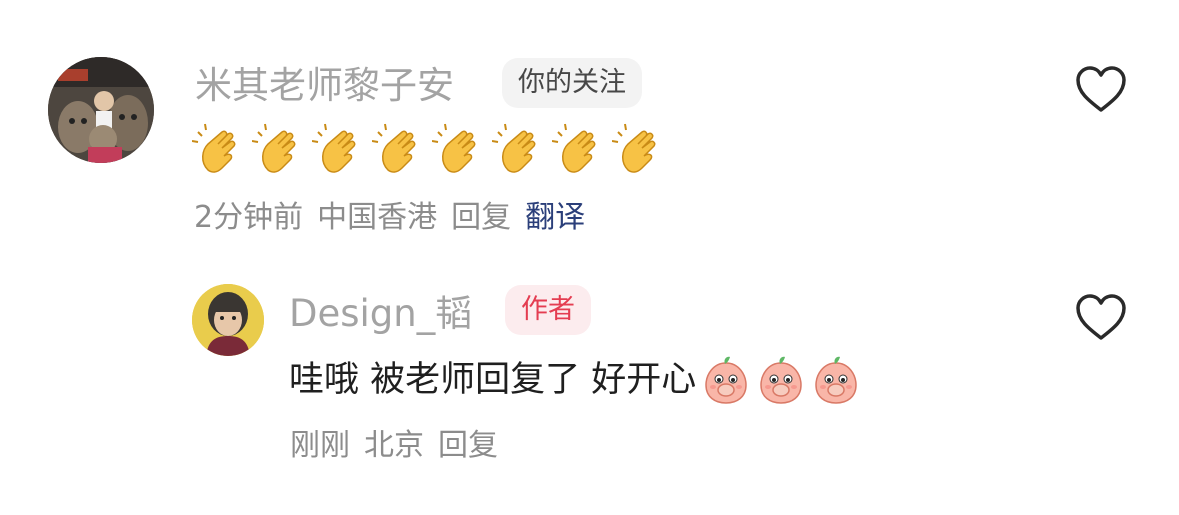 The image size is (1179, 515). Describe the element at coordinates (249, 217) in the screenshot. I see `comment-time: 2分钟前` at that location.